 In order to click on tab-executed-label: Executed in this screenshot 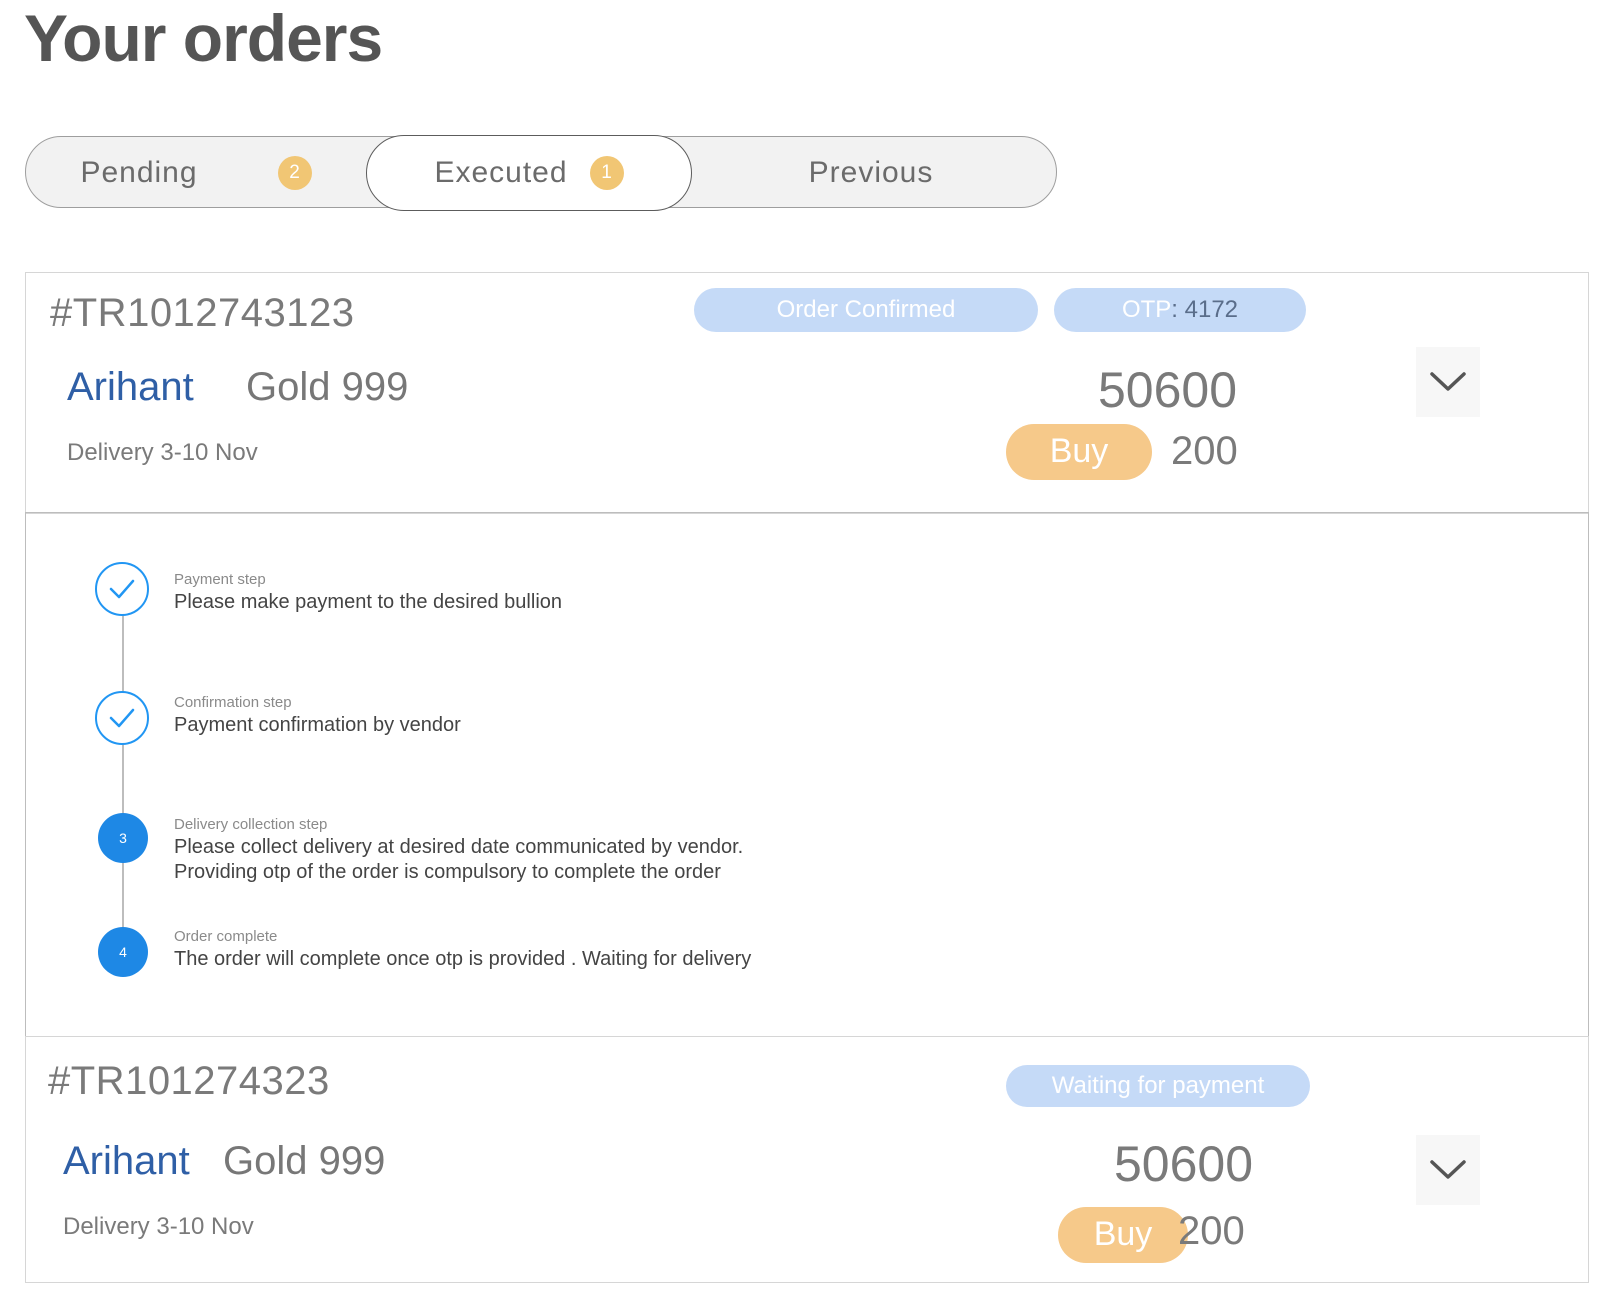, I will do `click(501, 172)`.